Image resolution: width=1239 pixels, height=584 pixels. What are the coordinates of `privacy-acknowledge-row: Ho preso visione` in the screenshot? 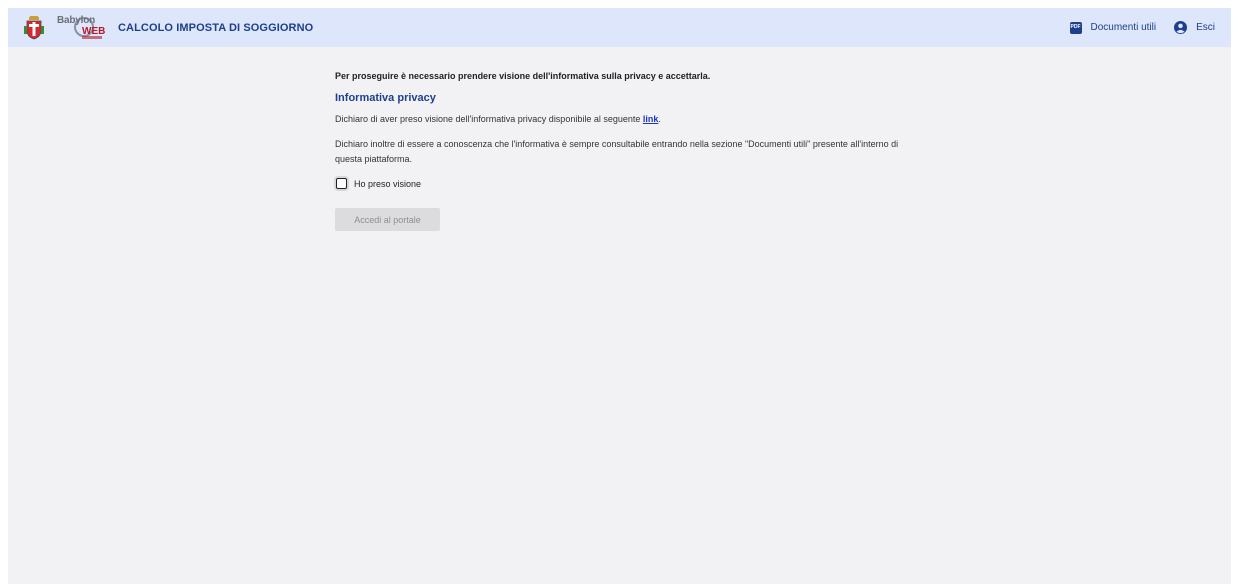 It's located at (635, 183).